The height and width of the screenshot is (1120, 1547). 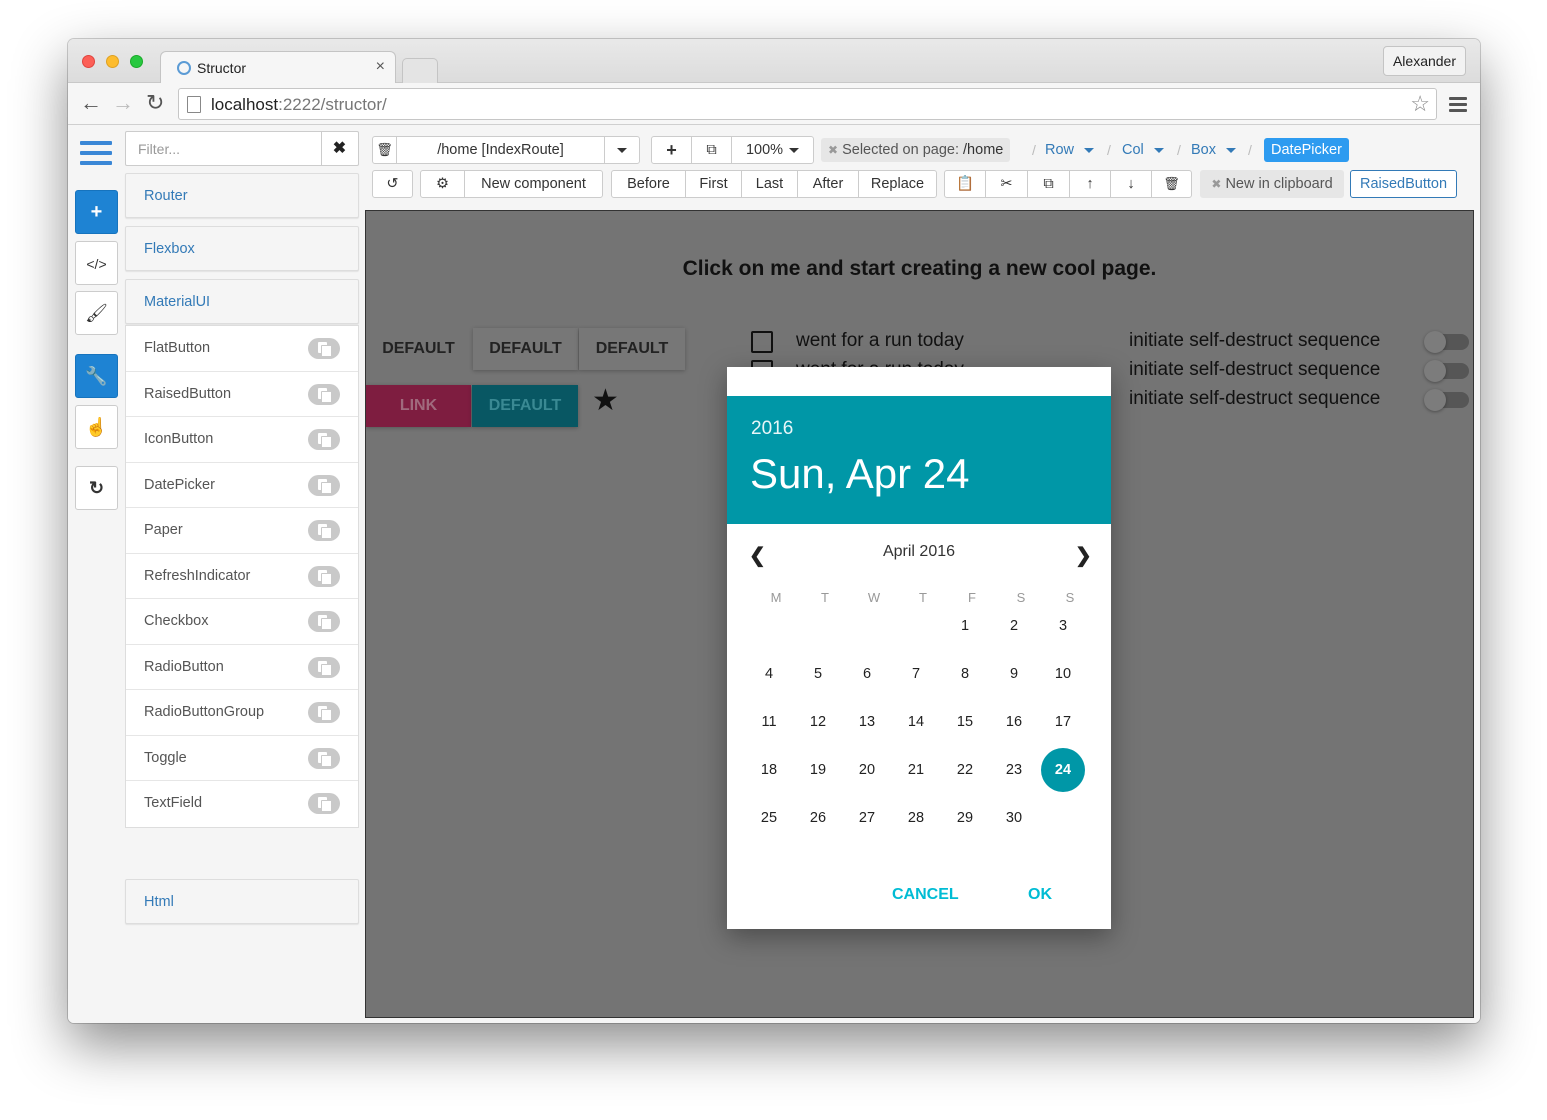 What do you see at coordinates (712, 150) in the screenshot?
I see `duplicate-page-icon: ⧉` at bounding box center [712, 150].